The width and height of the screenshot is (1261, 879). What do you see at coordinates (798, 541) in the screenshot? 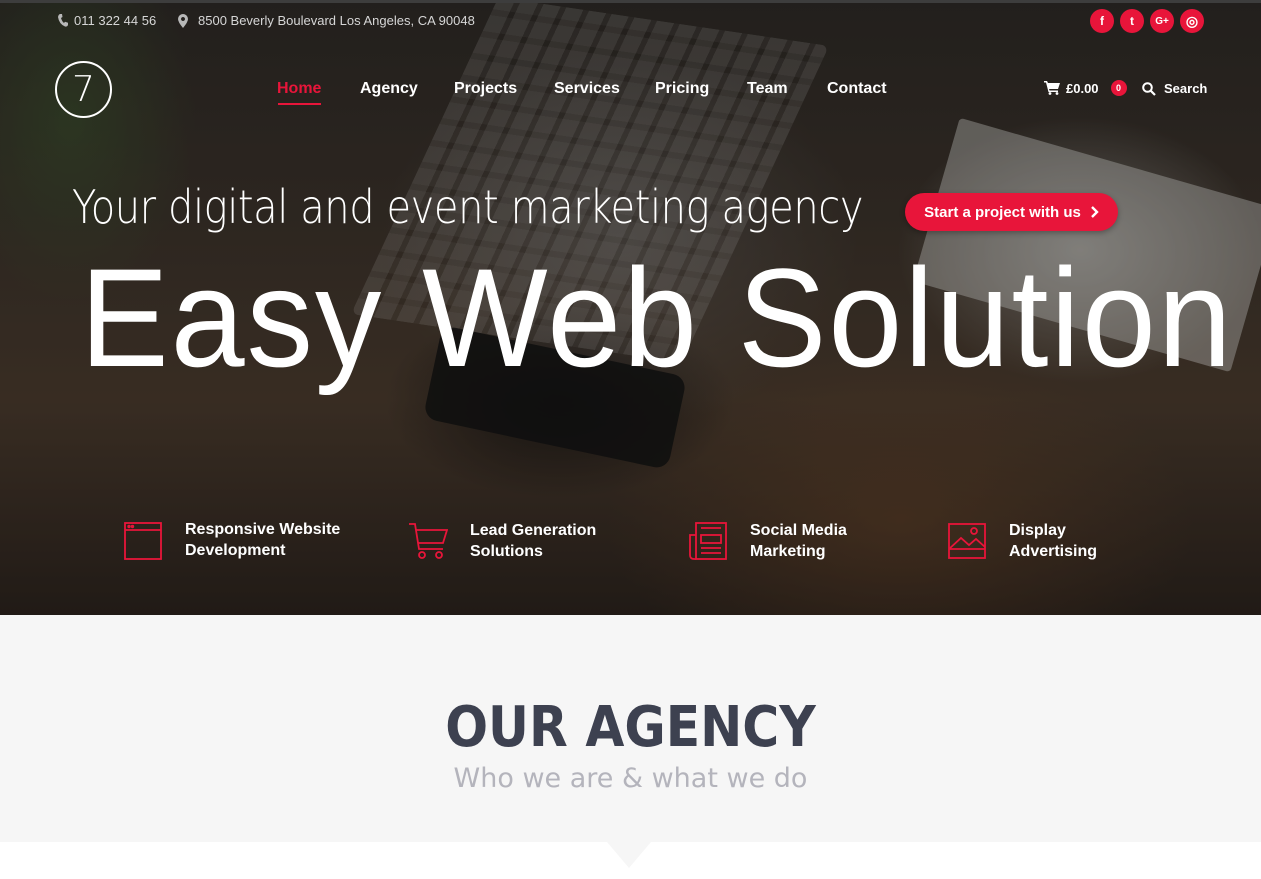
I see `feature-label: Social Media Marketing` at bounding box center [798, 541].